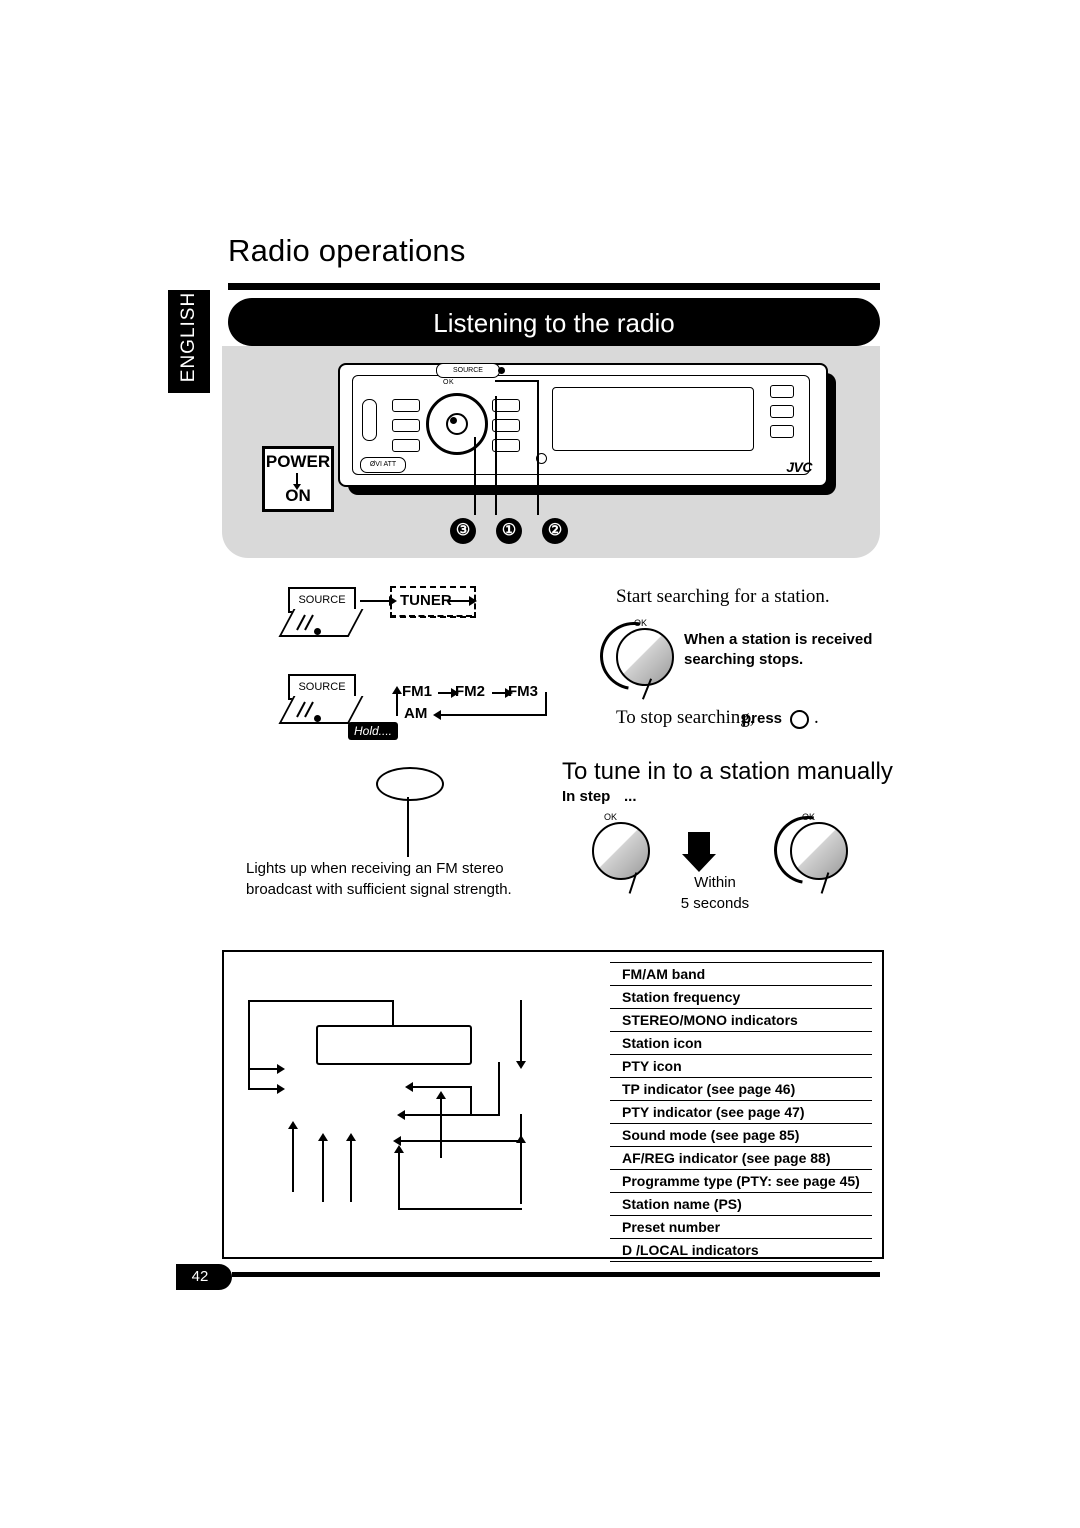 Image resolution: width=1080 pixels, height=1528 pixels. I want to click on display-top-line, so click(321, 1001).